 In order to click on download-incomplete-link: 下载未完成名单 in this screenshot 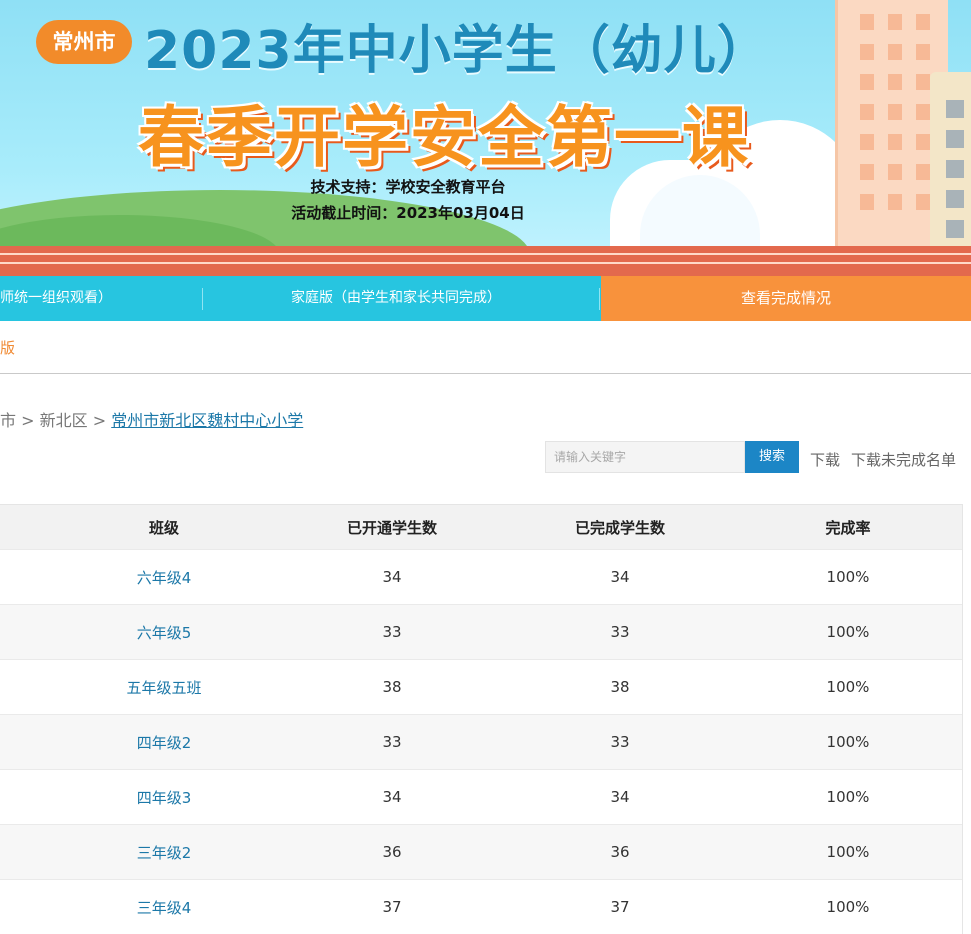, I will do `click(903, 459)`.